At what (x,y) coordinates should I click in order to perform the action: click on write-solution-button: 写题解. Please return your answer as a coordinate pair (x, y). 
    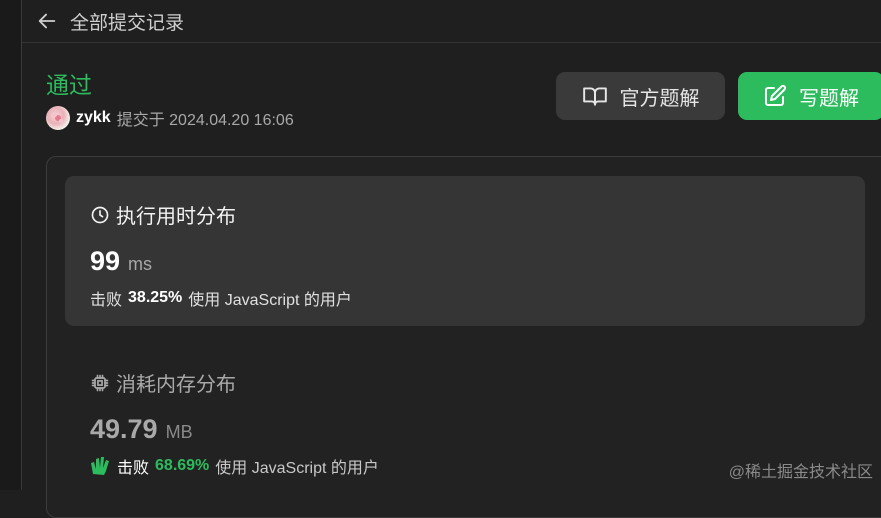
    Looking at the image, I should click on (809, 96).